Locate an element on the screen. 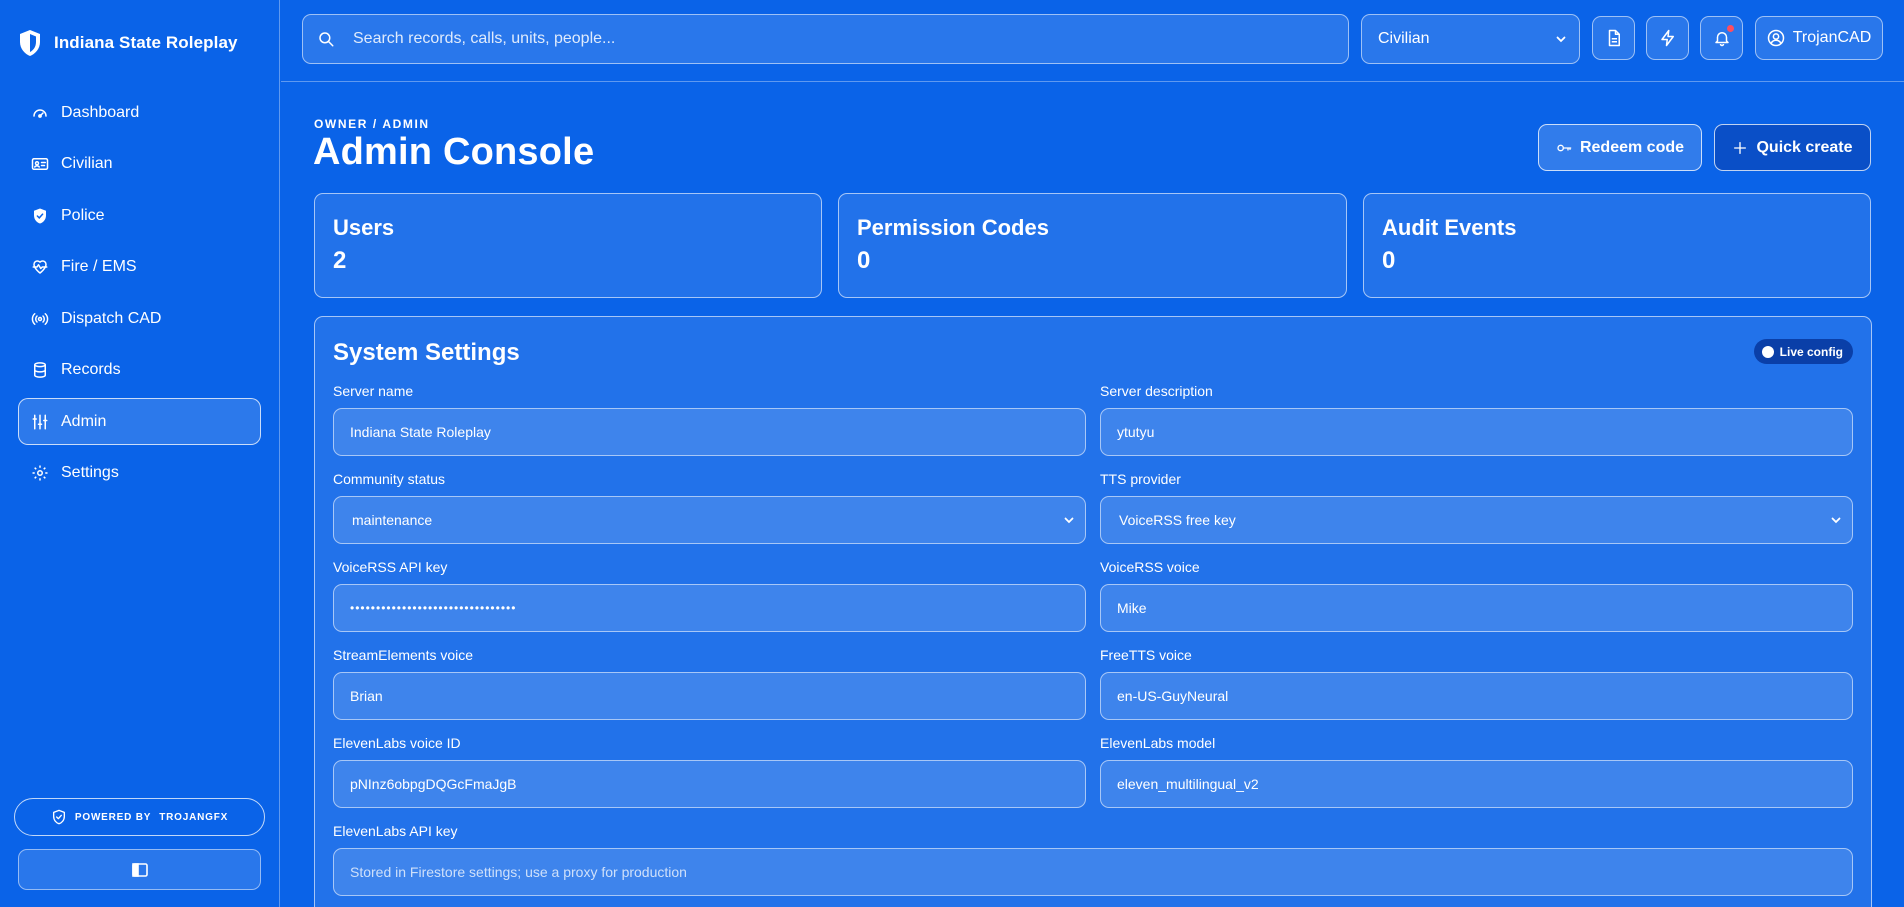 This screenshot has width=1904, height=907. powered-by-label: POWERED BY is located at coordinates (113, 817).